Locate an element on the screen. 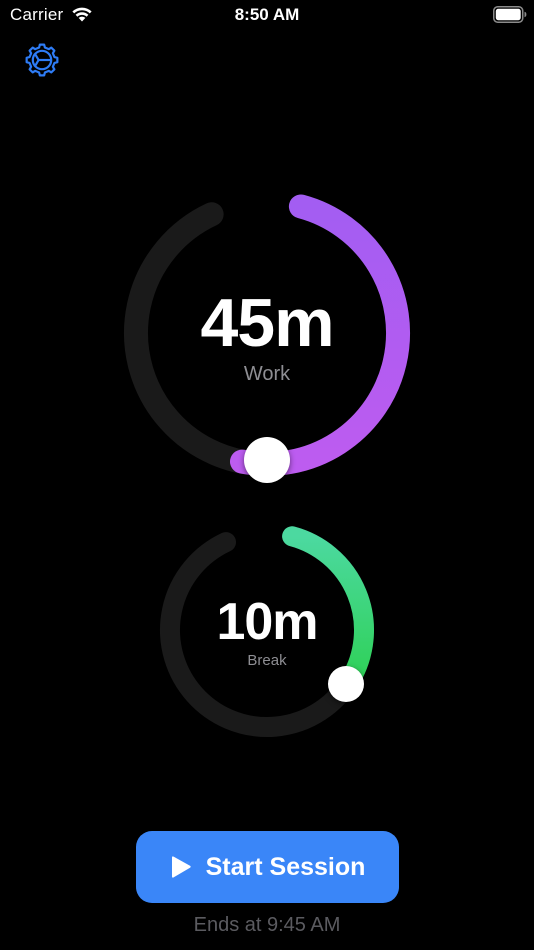 The width and height of the screenshot is (534, 950). status-time: 8:50 AM is located at coordinates (267, 14).